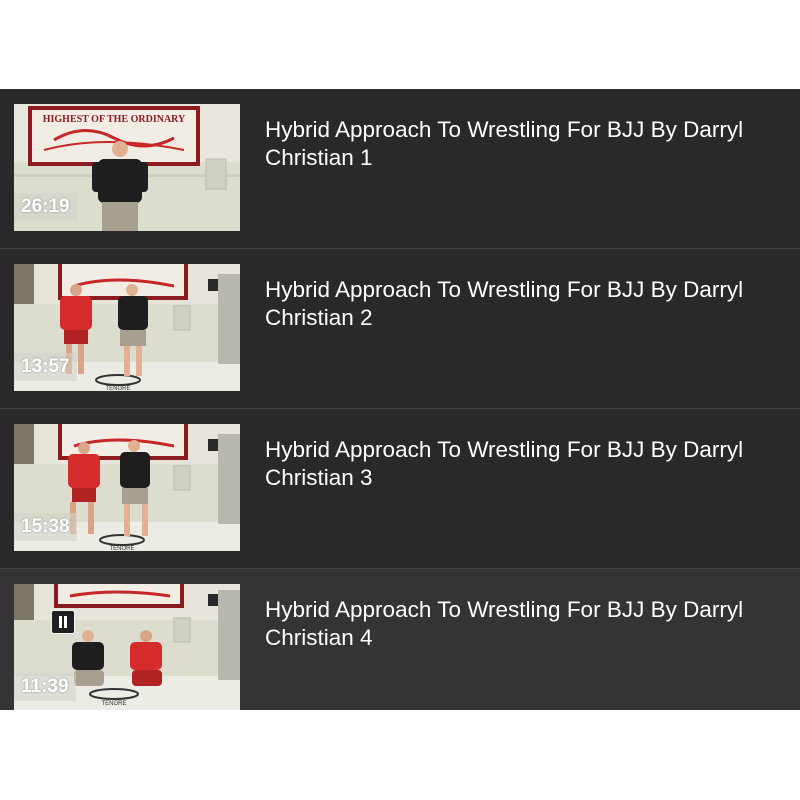 The height and width of the screenshot is (800, 800). I want to click on video-thumbnail: TENORE 11:39, so click(127, 647).